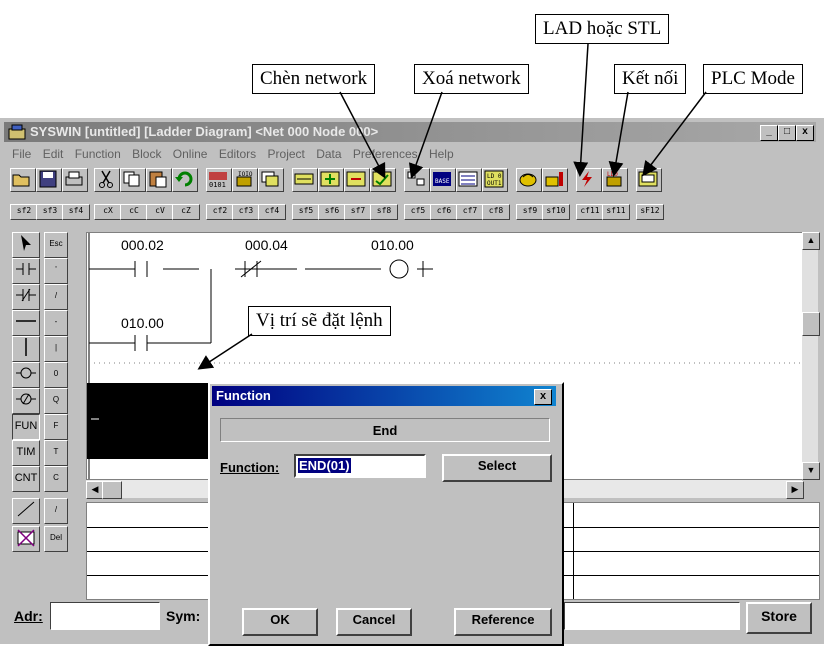  What do you see at coordinates (133, 180) in the screenshot?
I see `copy-icon` at bounding box center [133, 180].